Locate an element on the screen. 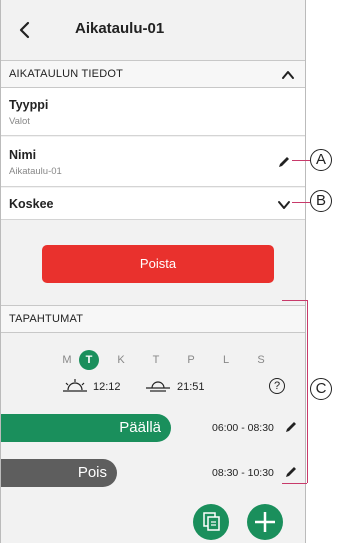  applies-label: Koskee is located at coordinates (31, 204).